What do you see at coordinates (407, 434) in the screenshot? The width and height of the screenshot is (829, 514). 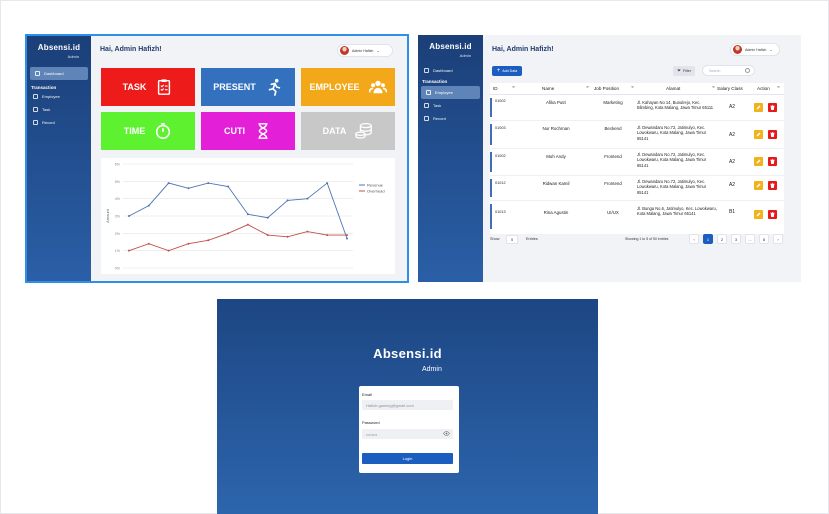 I see `password-field: ••••••••` at bounding box center [407, 434].